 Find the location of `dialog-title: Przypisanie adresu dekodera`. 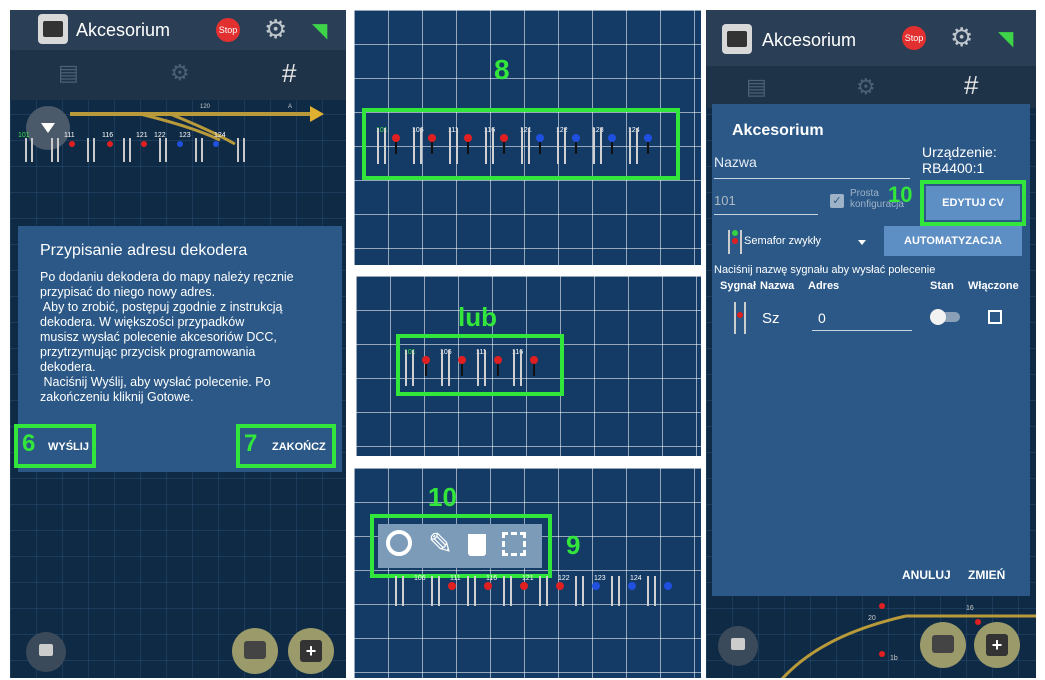

dialog-title: Przypisanie adresu dekodera is located at coordinates (144, 250).